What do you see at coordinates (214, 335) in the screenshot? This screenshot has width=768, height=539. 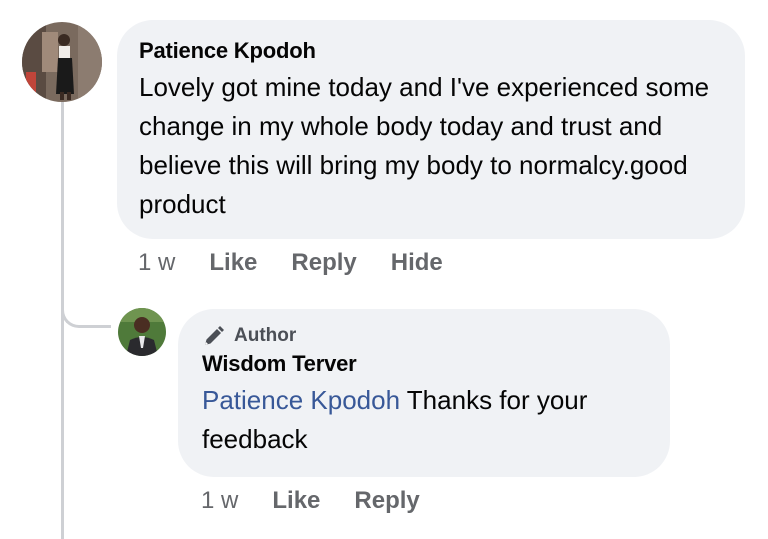 I see `pencil-icon` at bounding box center [214, 335].